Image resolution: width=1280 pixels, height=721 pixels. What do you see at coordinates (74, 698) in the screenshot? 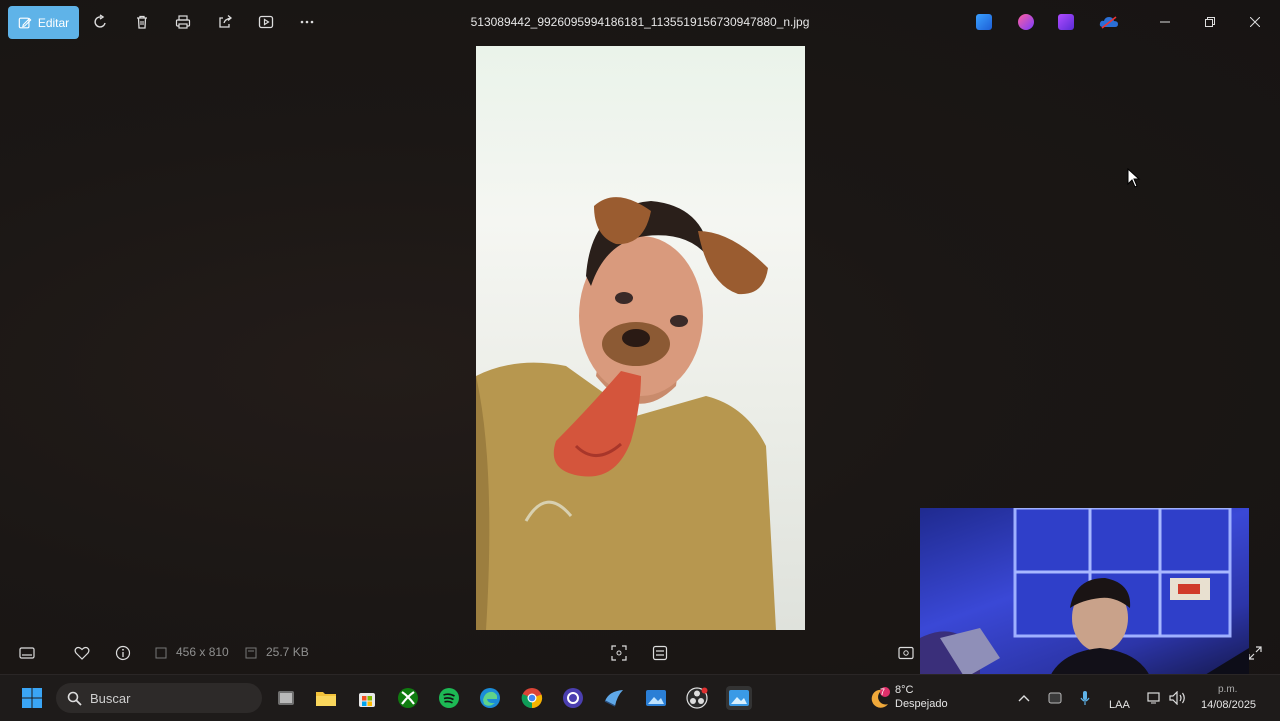
I see `search-icon` at bounding box center [74, 698].